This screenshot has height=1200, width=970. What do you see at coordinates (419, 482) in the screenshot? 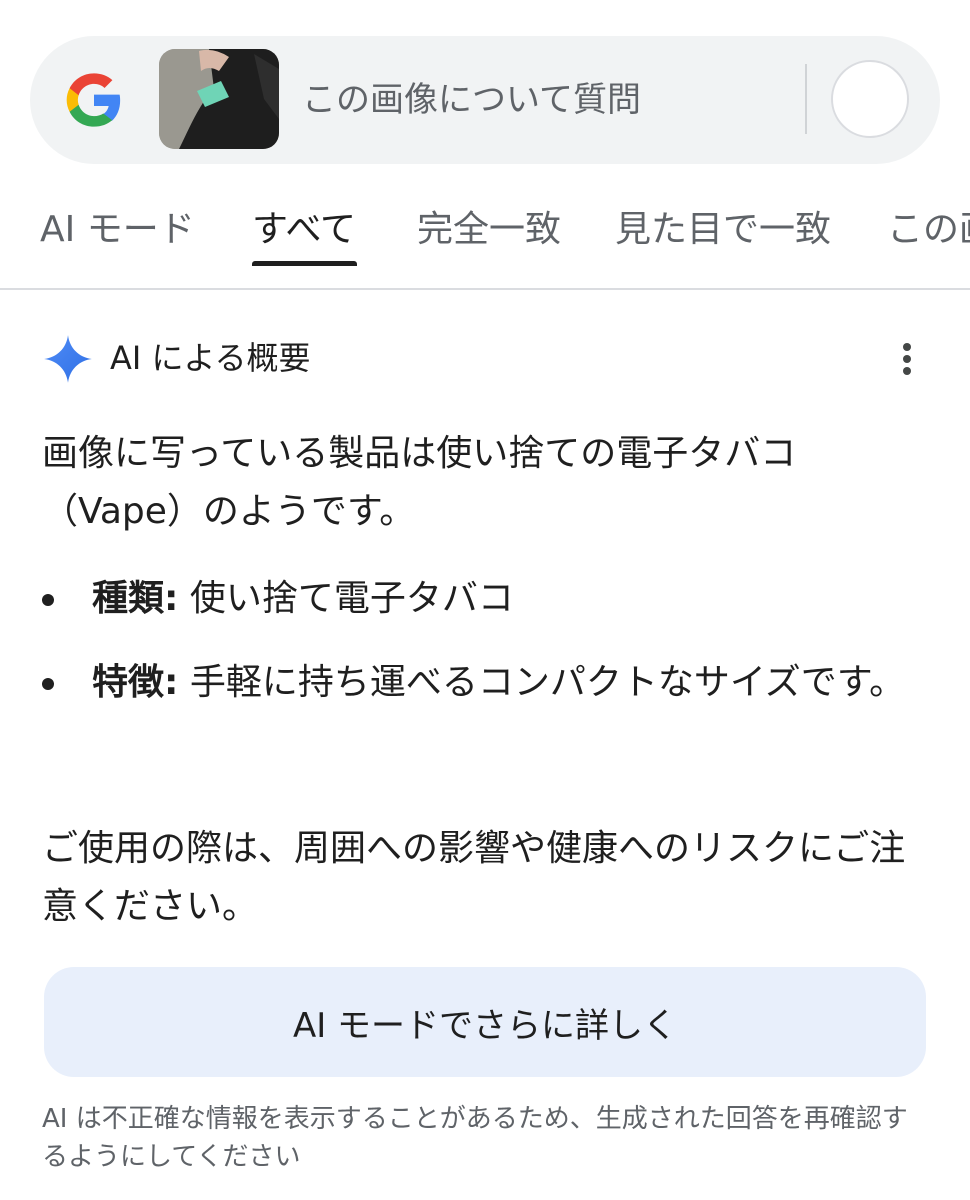
I see `ai-overview-intro: 画像に写っている製品は使い捨ての電子タバコ（Vape）のようです。` at bounding box center [419, 482].